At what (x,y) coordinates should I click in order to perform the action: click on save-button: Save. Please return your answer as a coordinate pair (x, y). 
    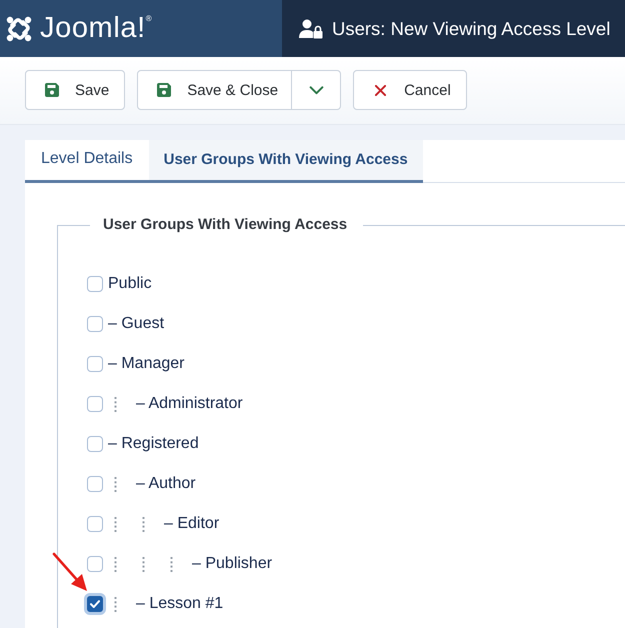
    Looking at the image, I should click on (75, 90).